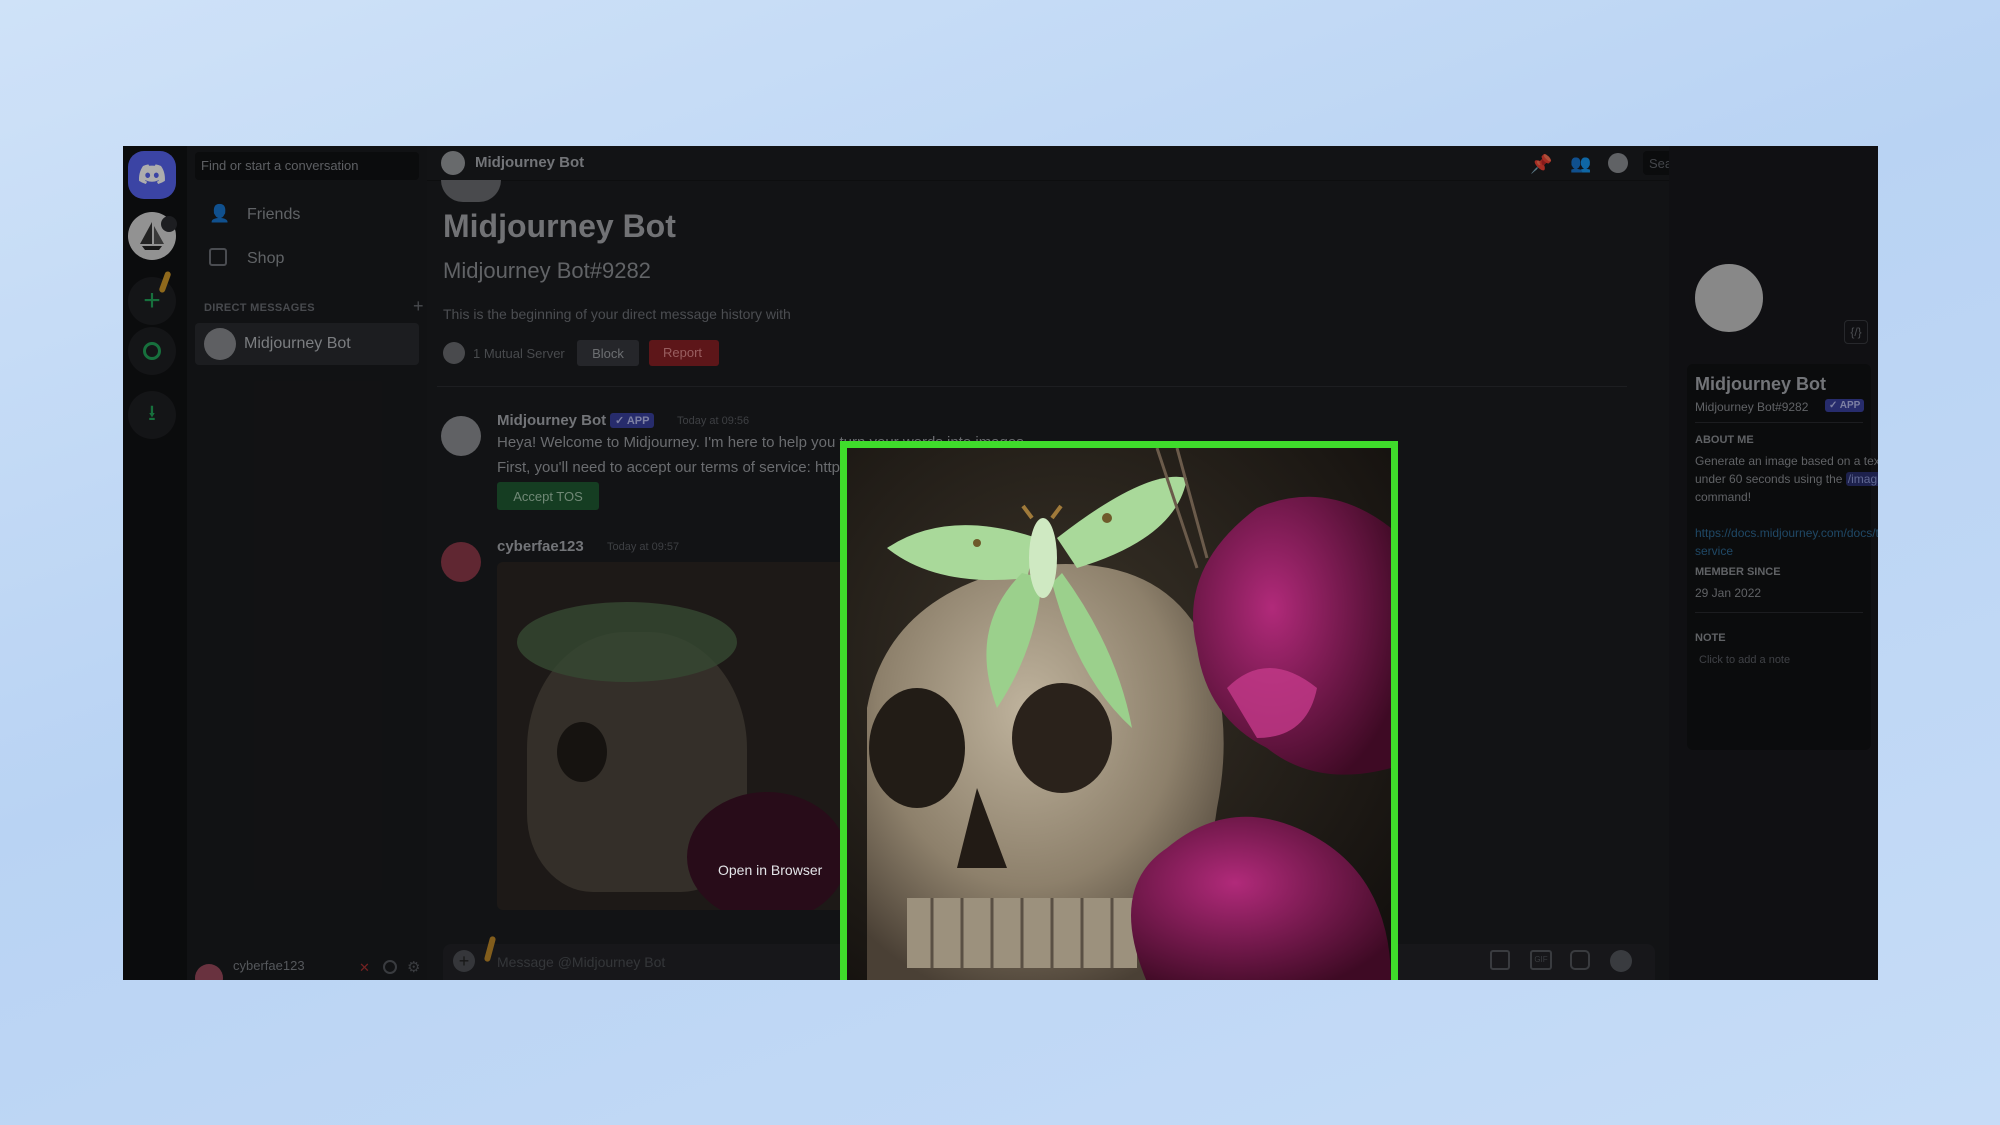 Image resolution: width=2000 pixels, height=1125 pixels. What do you see at coordinates (770, 870) in the screenshot?
I see `open-in-browser-link: Open in Browser` at bounding box center [770, 870].